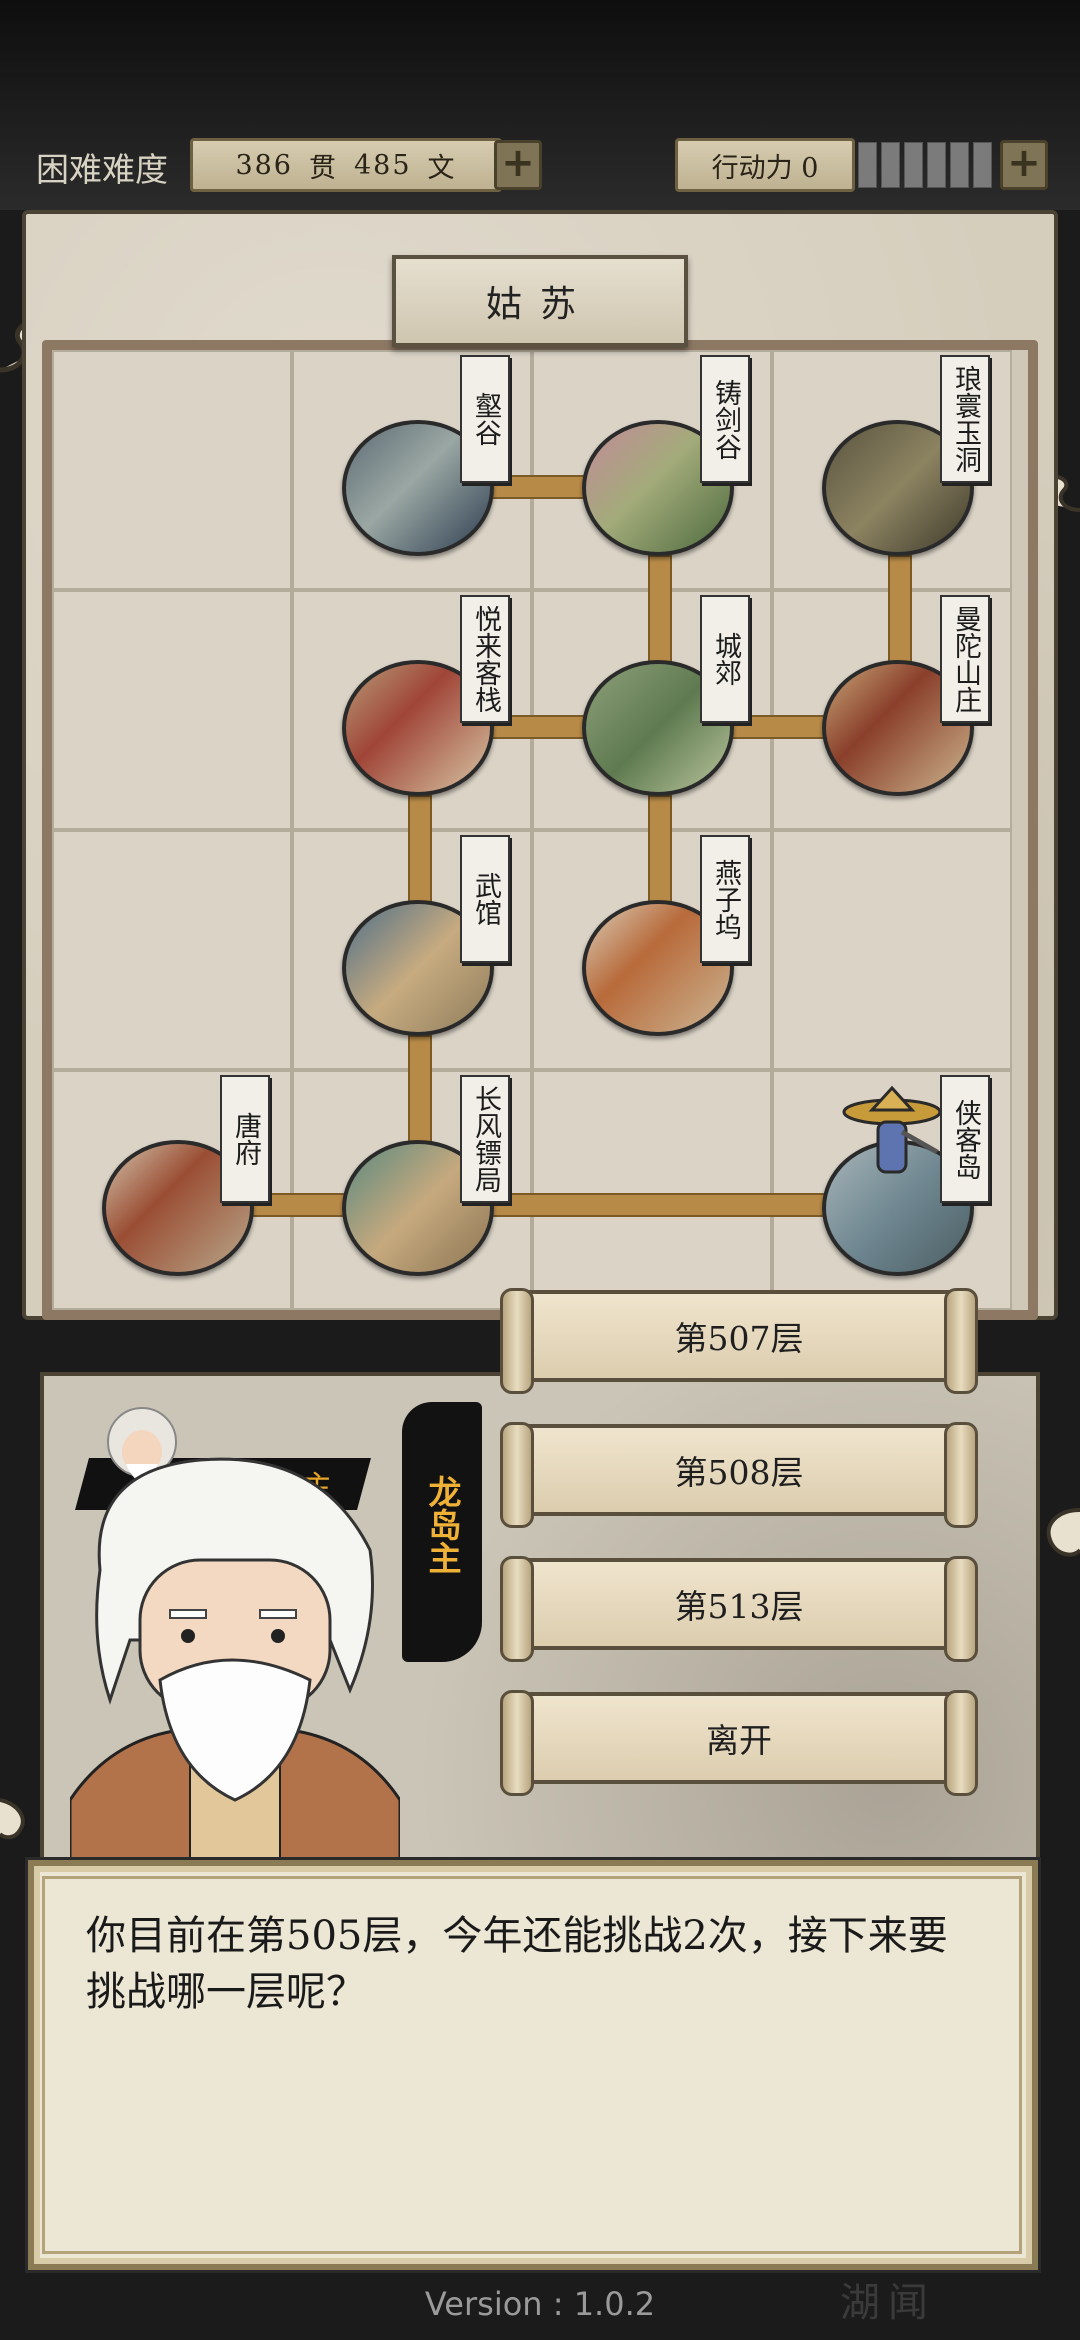 The height and width of the screenshot is (2340, 1080). I want to click on location-label: 唐府, so click(245, 1139).